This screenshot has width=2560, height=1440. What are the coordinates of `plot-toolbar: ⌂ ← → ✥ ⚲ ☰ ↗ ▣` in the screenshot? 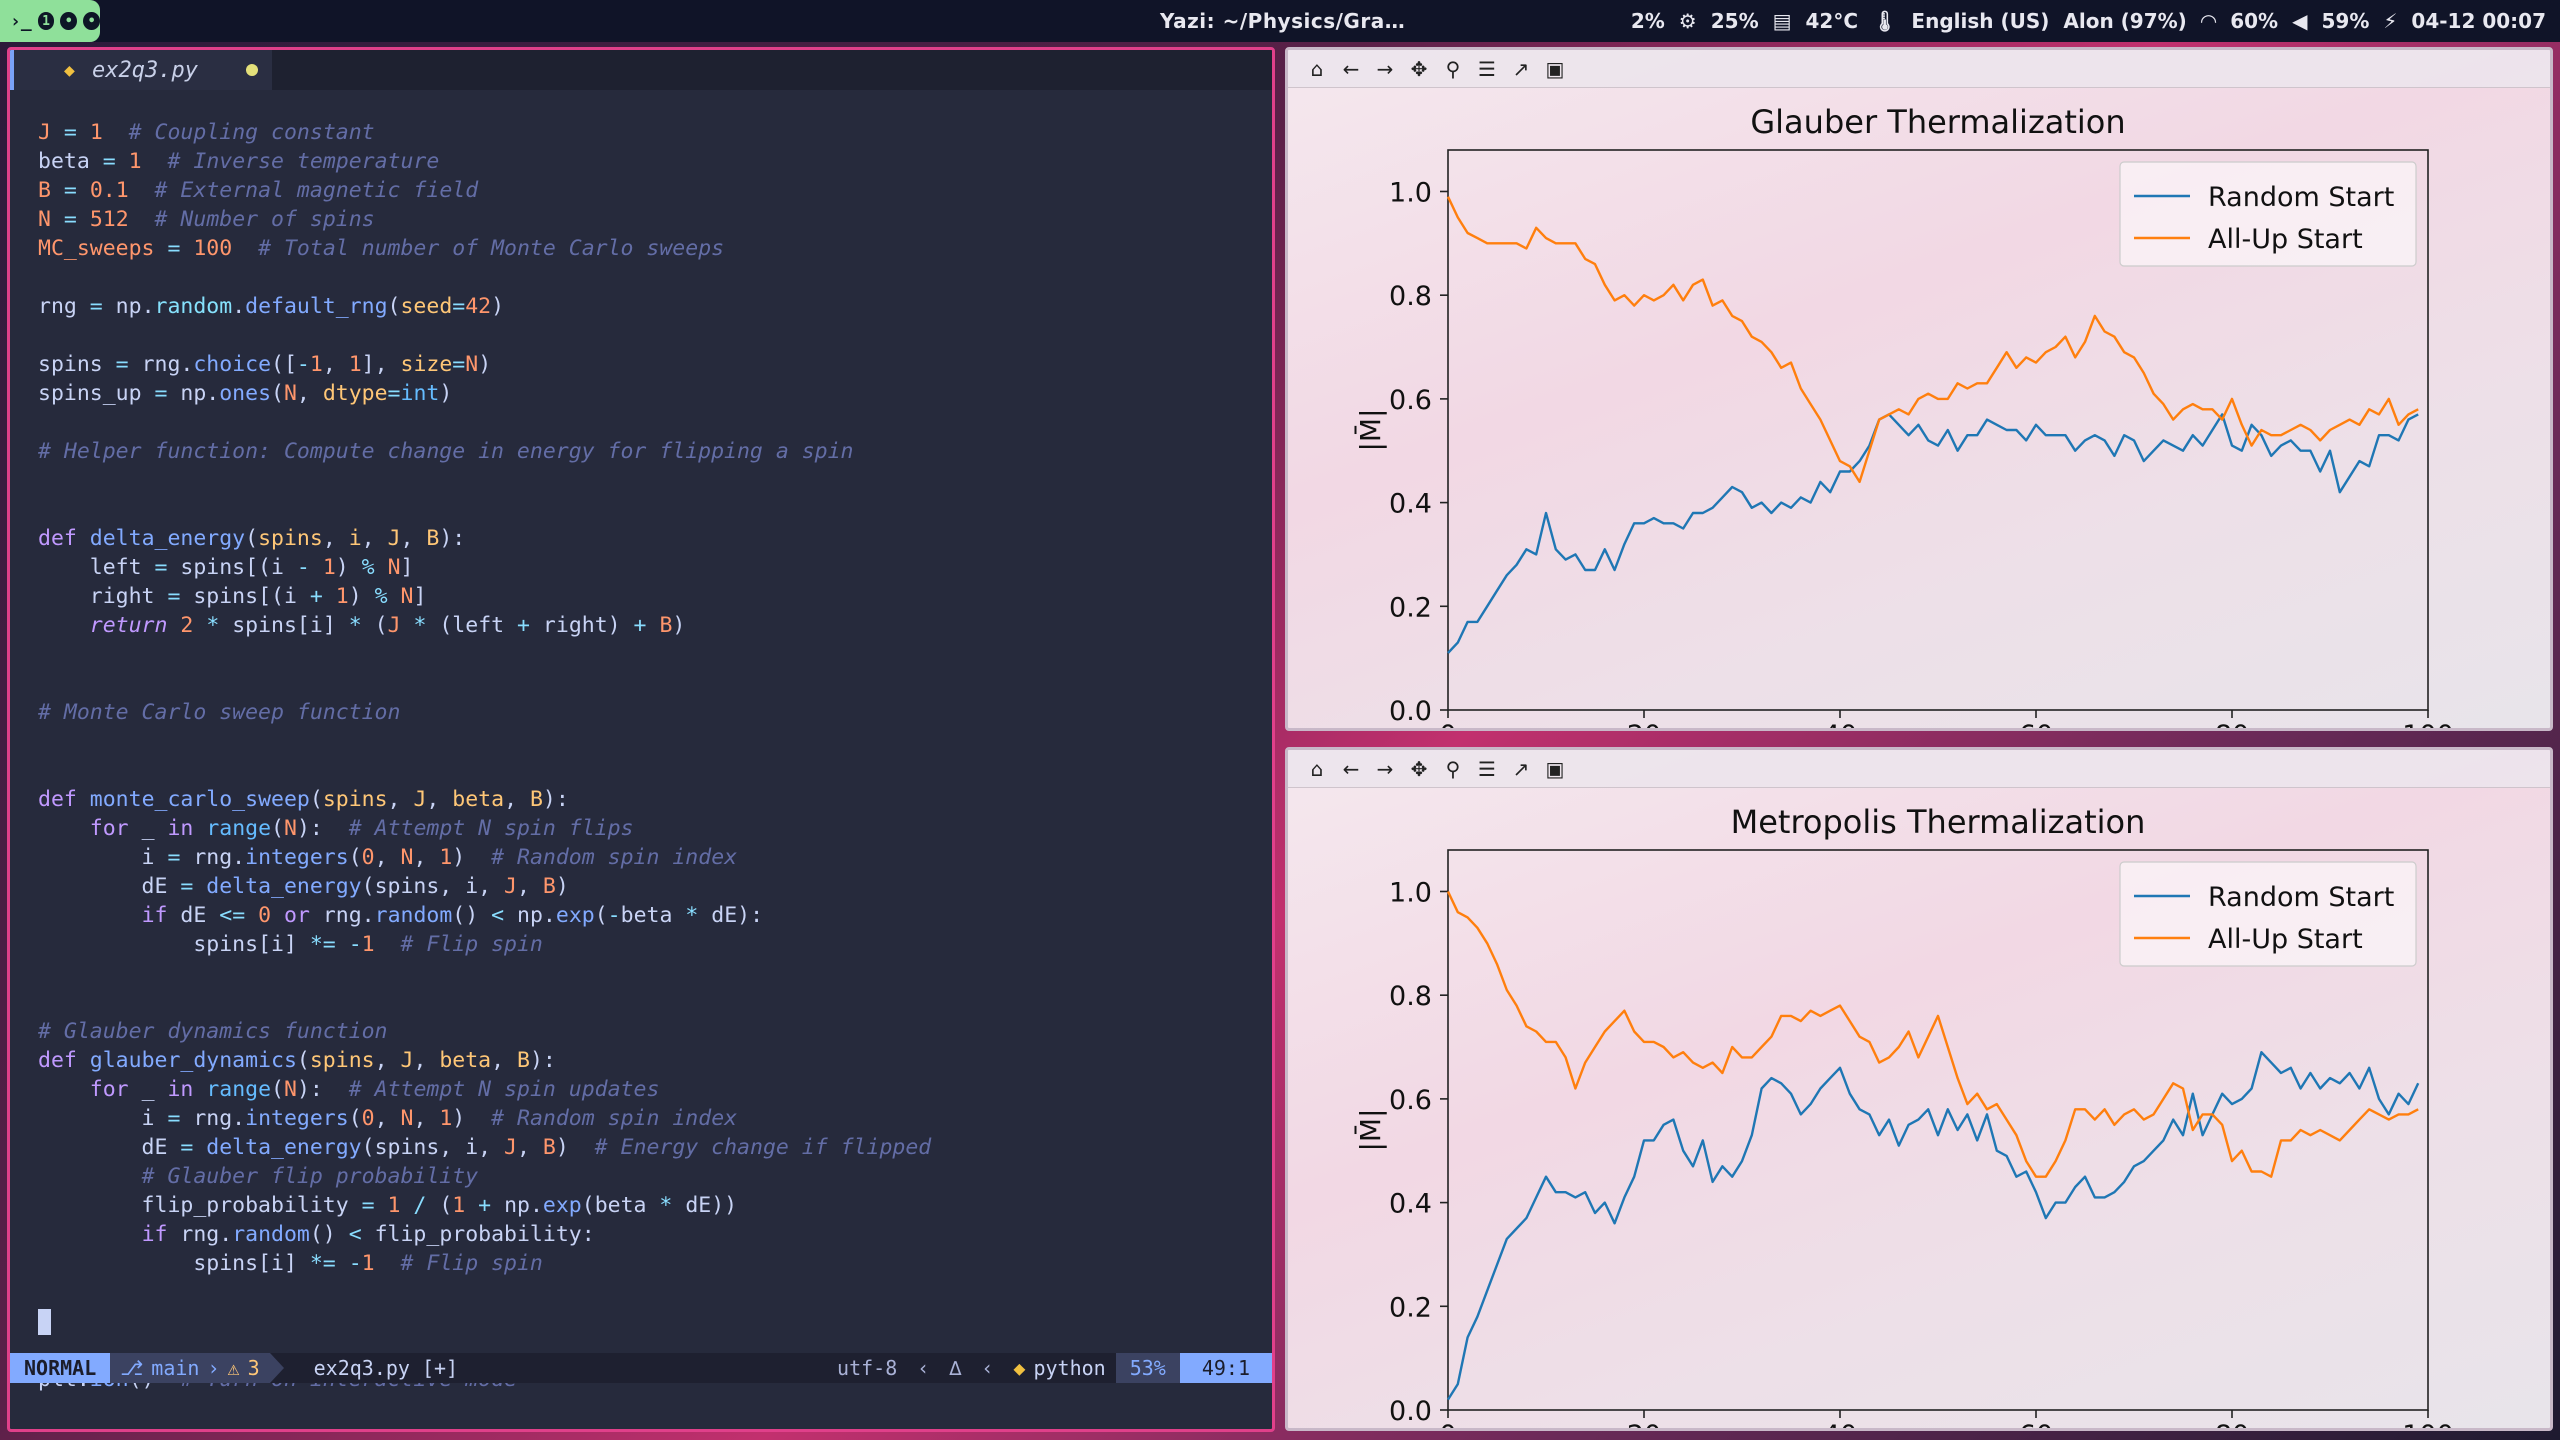 It's located at (1919, 69).